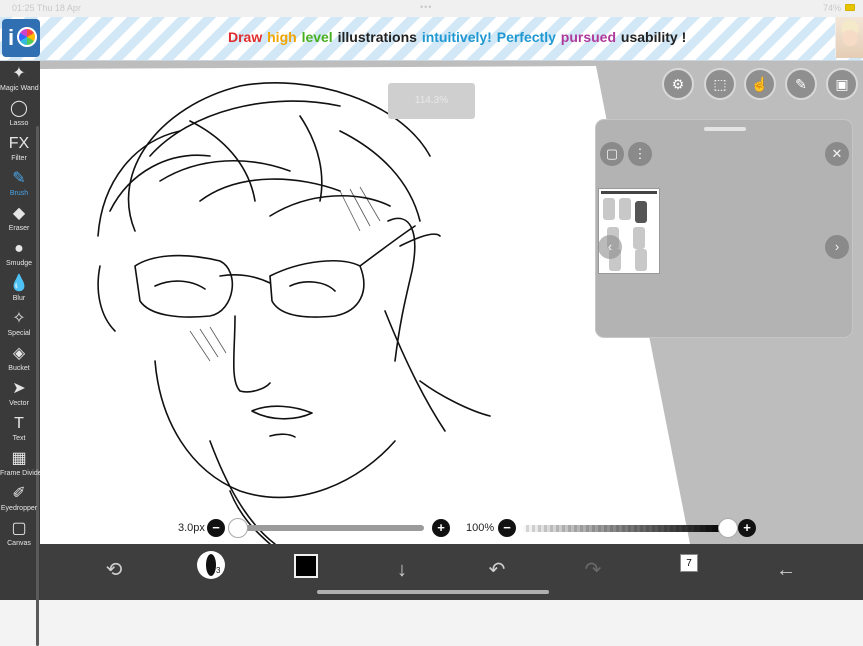  Describe the element at coordinates (497, 570) in the screenshot. I see `undo-icon: ↶` at that location.